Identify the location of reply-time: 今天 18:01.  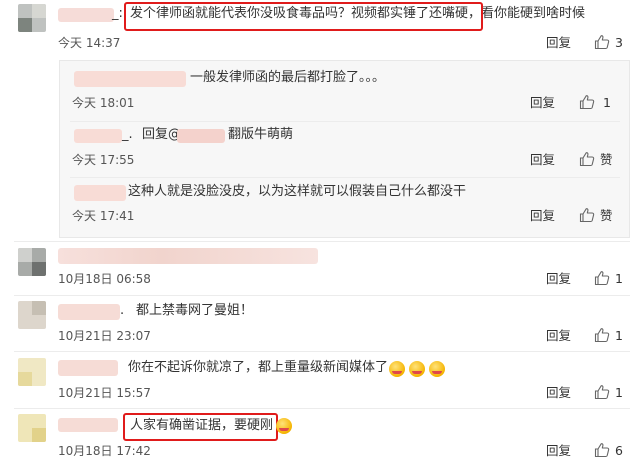
(103, 103).